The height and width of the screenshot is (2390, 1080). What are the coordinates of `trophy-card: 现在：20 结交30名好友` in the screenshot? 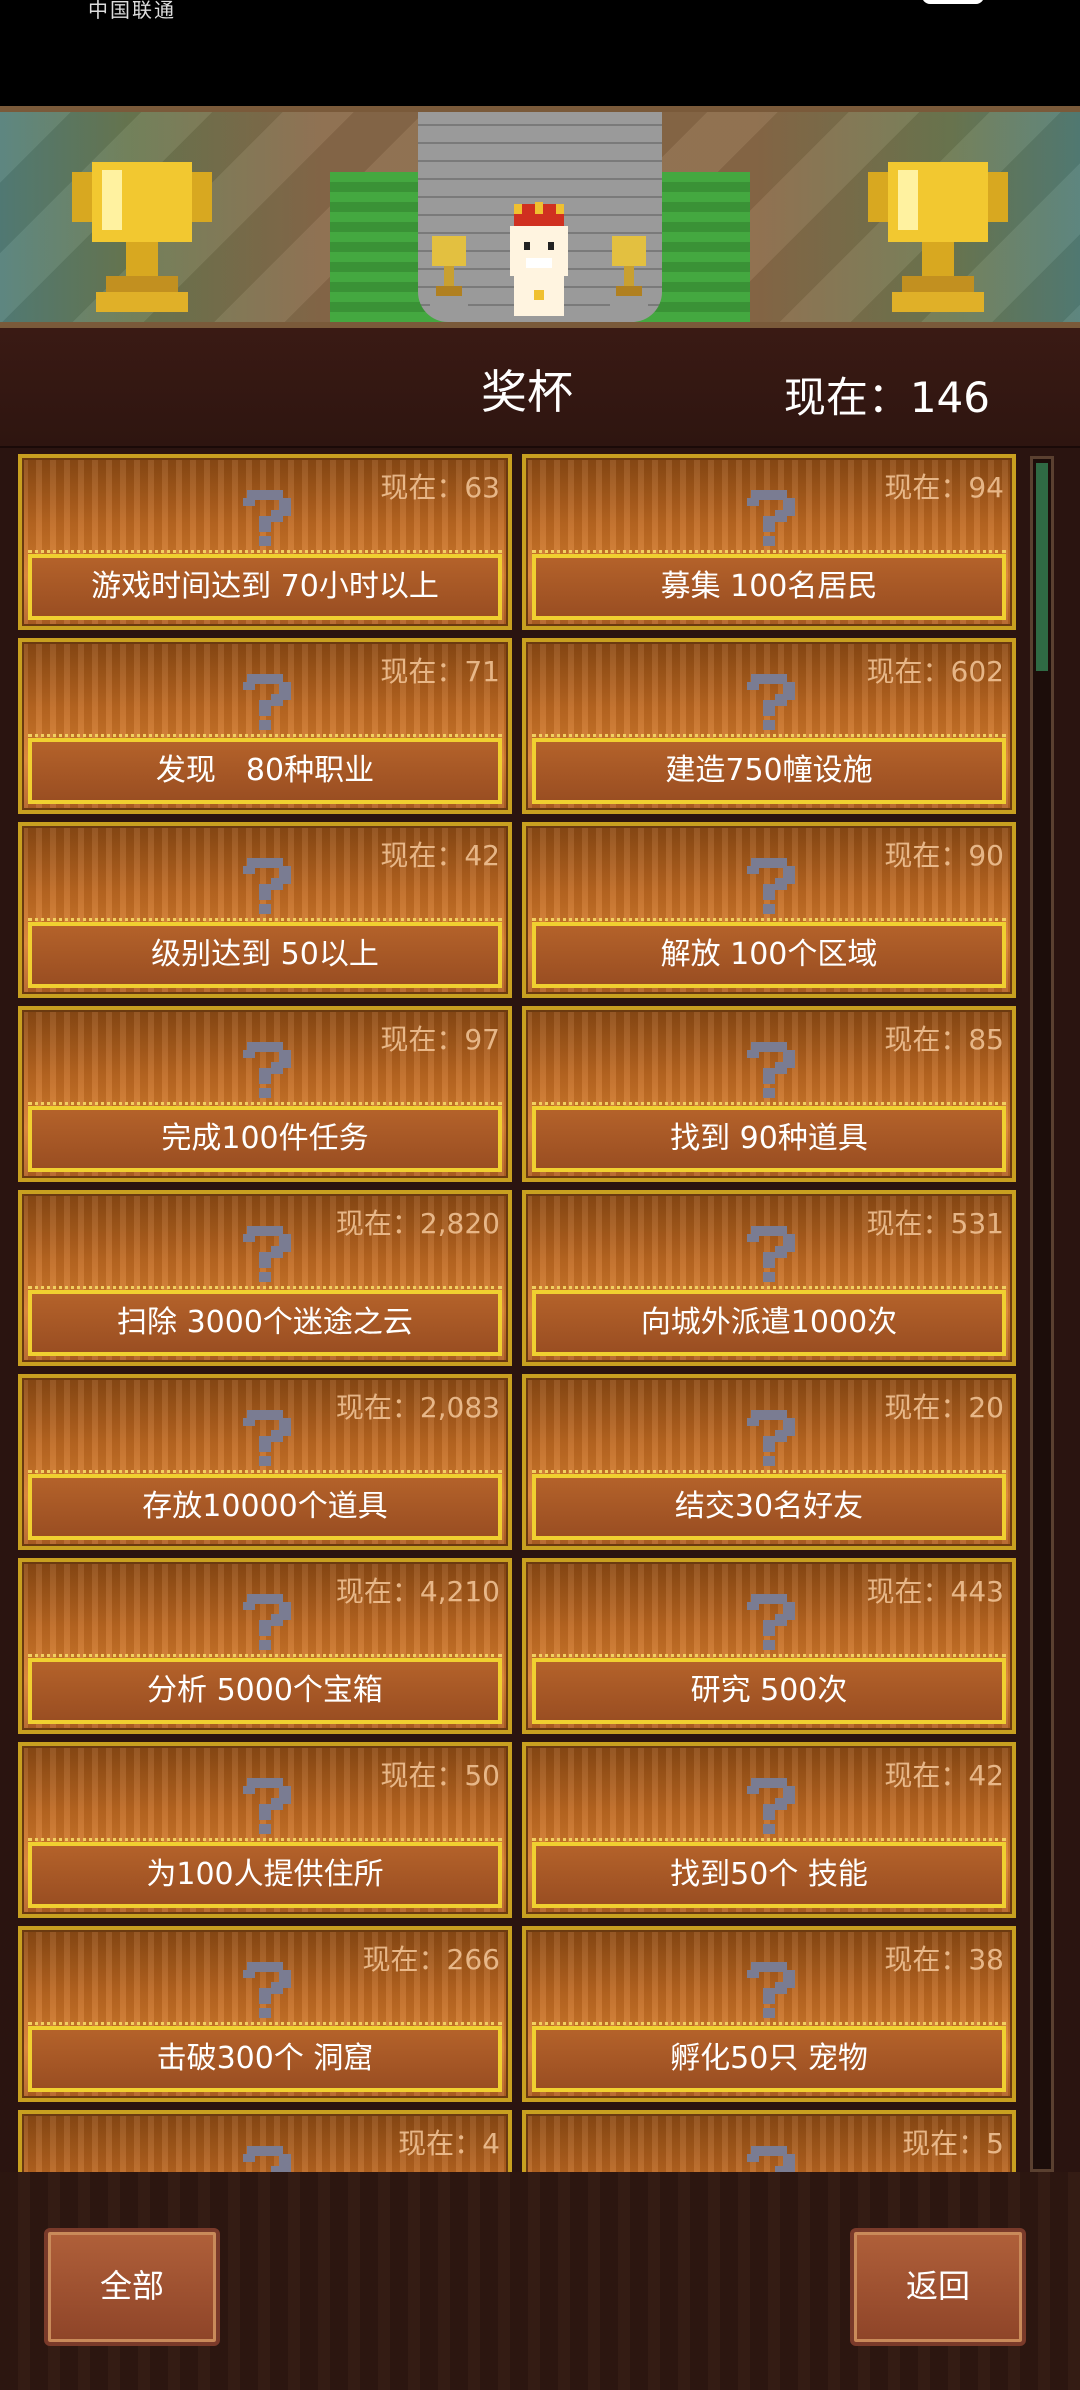 It's located at (769, 1462).